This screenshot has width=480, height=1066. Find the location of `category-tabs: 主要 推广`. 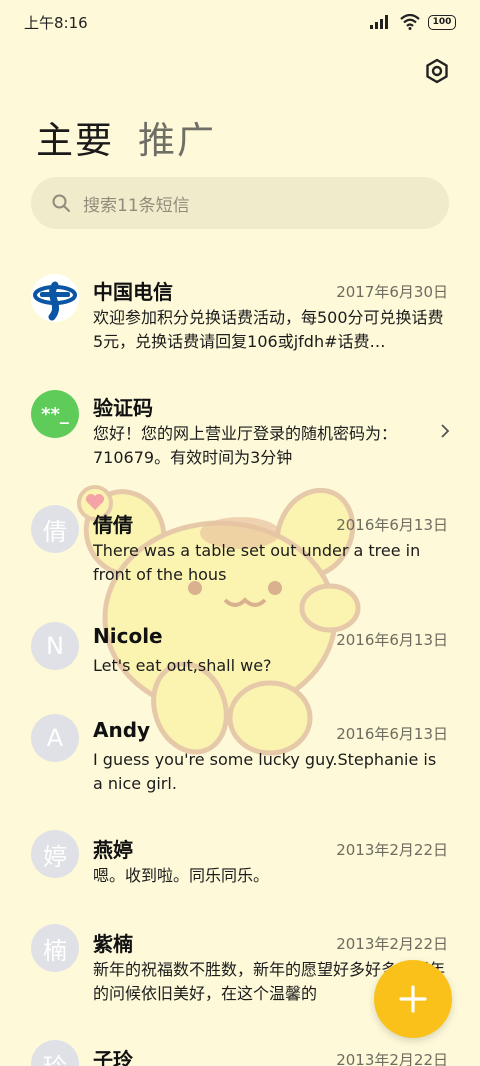

category-tabs: 主要 推广 is located at coordinates (126, 137).